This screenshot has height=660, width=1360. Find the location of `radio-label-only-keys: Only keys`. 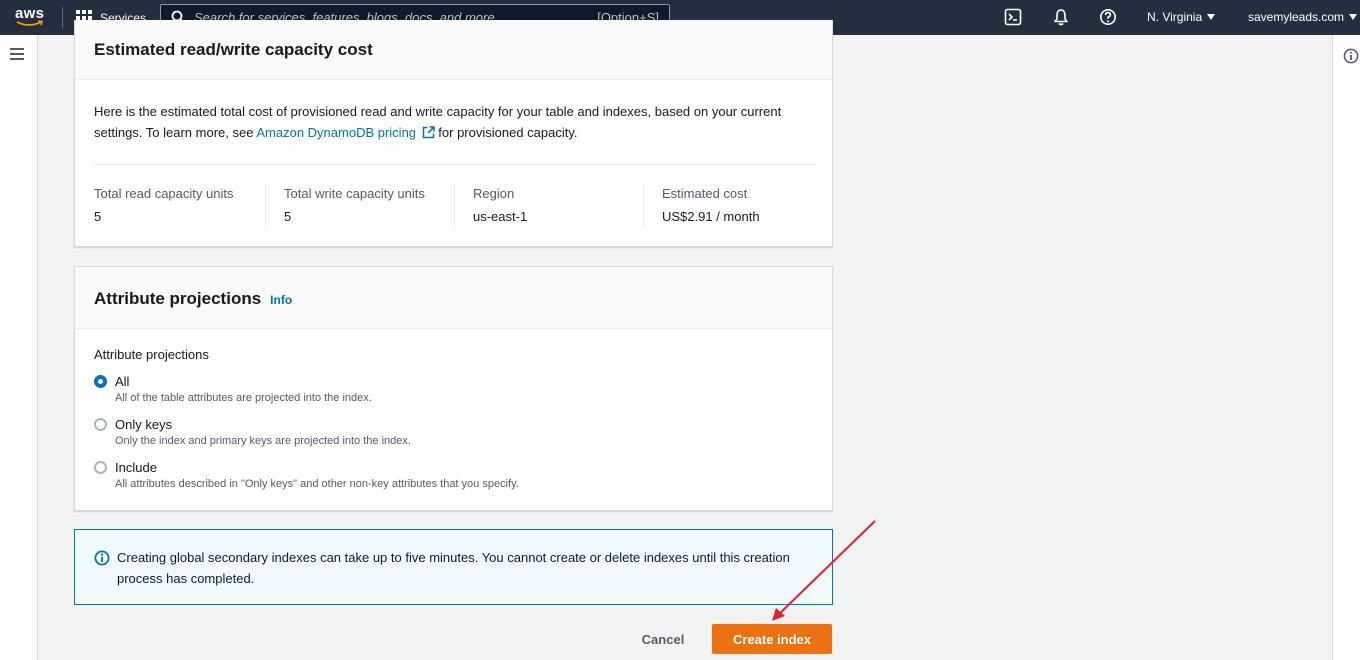

radio-label-only-keys: Only keys is located at coordinates (144, 424).